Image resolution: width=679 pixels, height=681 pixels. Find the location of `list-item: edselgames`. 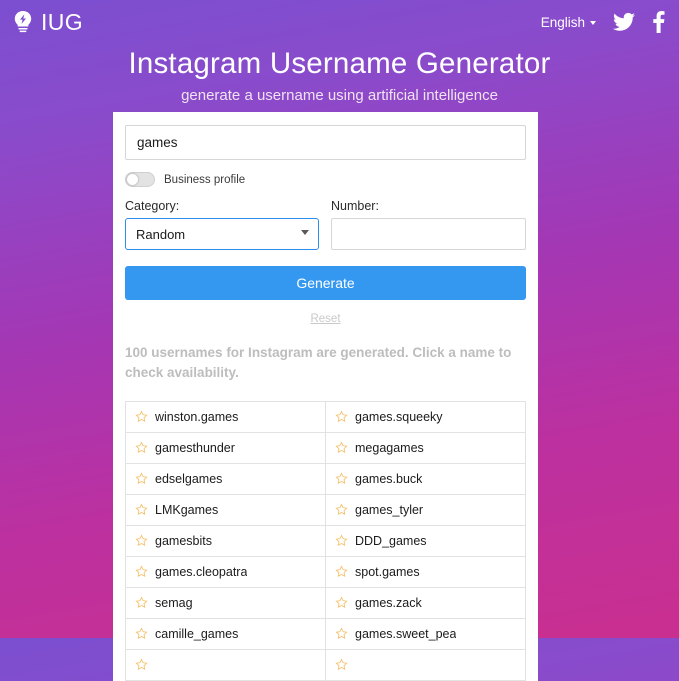

list-item: edselgames is located at coordinates (226, 479).